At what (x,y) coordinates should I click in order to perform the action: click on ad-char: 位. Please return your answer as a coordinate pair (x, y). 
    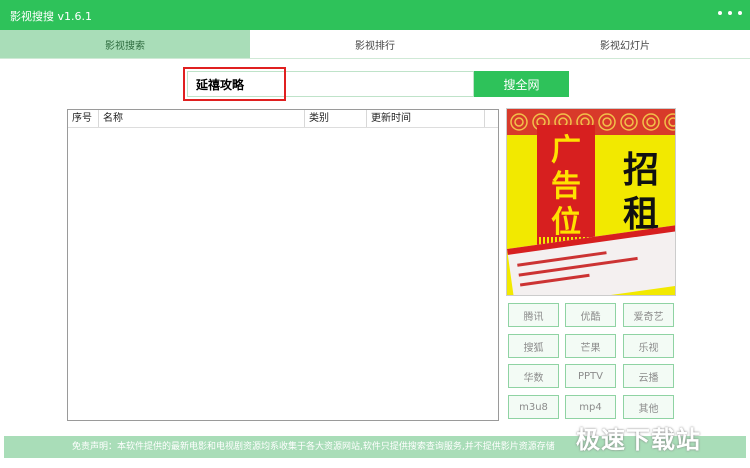
    Looking at the image, I should click on (566, 222).